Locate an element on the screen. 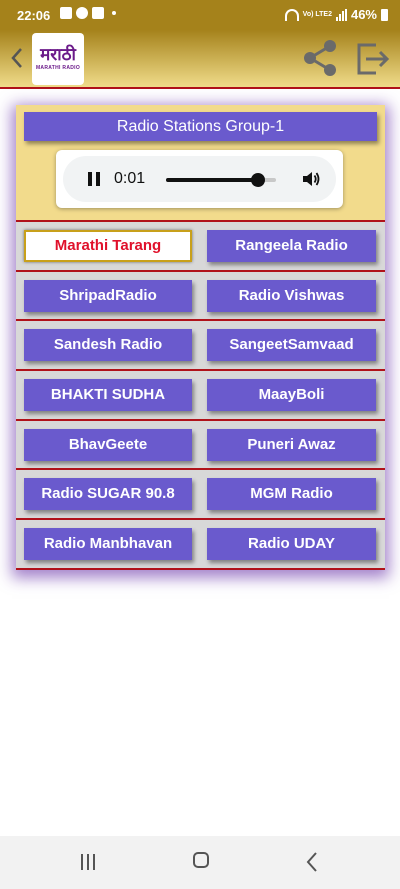  share-button is located at coordinates (320, 58).